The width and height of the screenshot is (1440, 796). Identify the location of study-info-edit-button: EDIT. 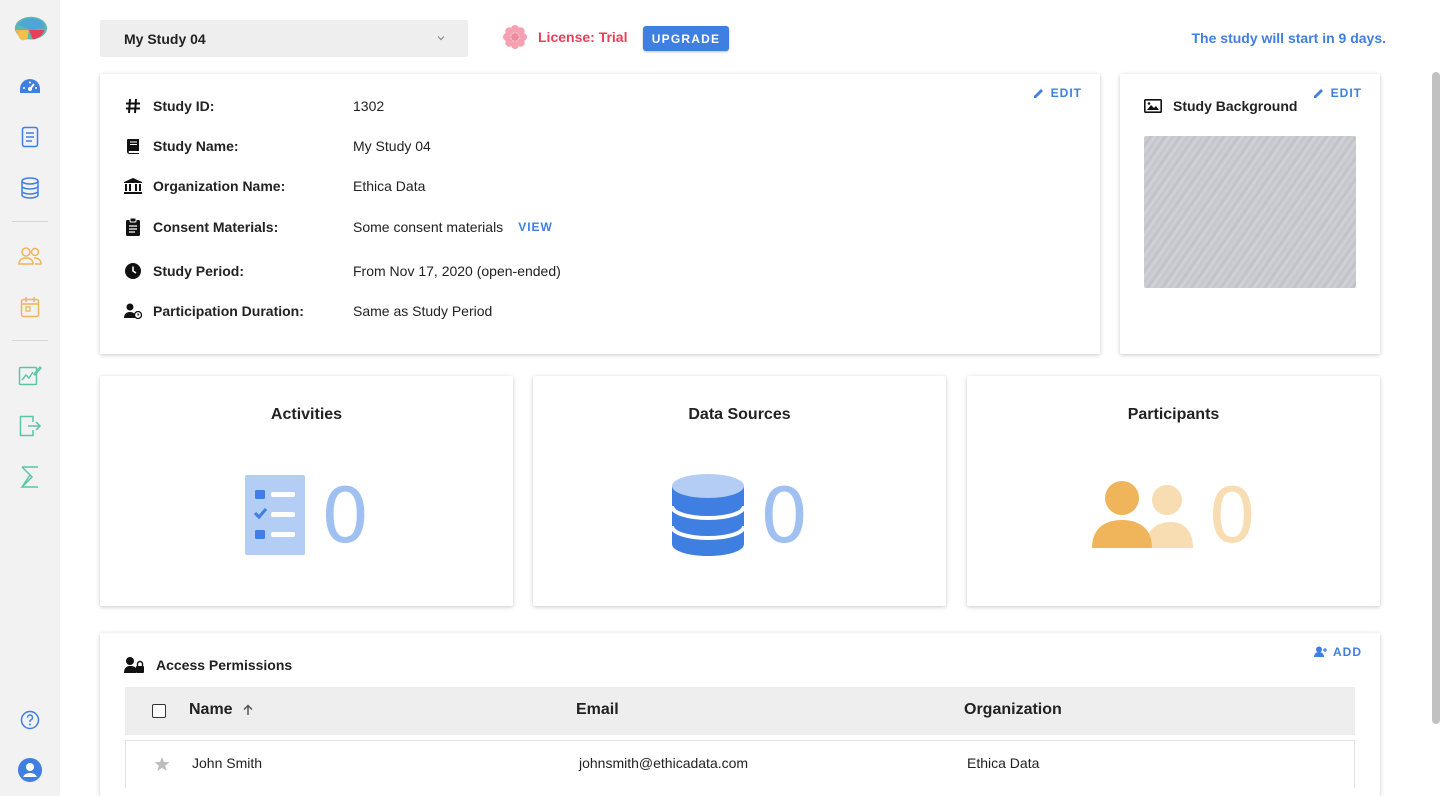
(1057, 93).